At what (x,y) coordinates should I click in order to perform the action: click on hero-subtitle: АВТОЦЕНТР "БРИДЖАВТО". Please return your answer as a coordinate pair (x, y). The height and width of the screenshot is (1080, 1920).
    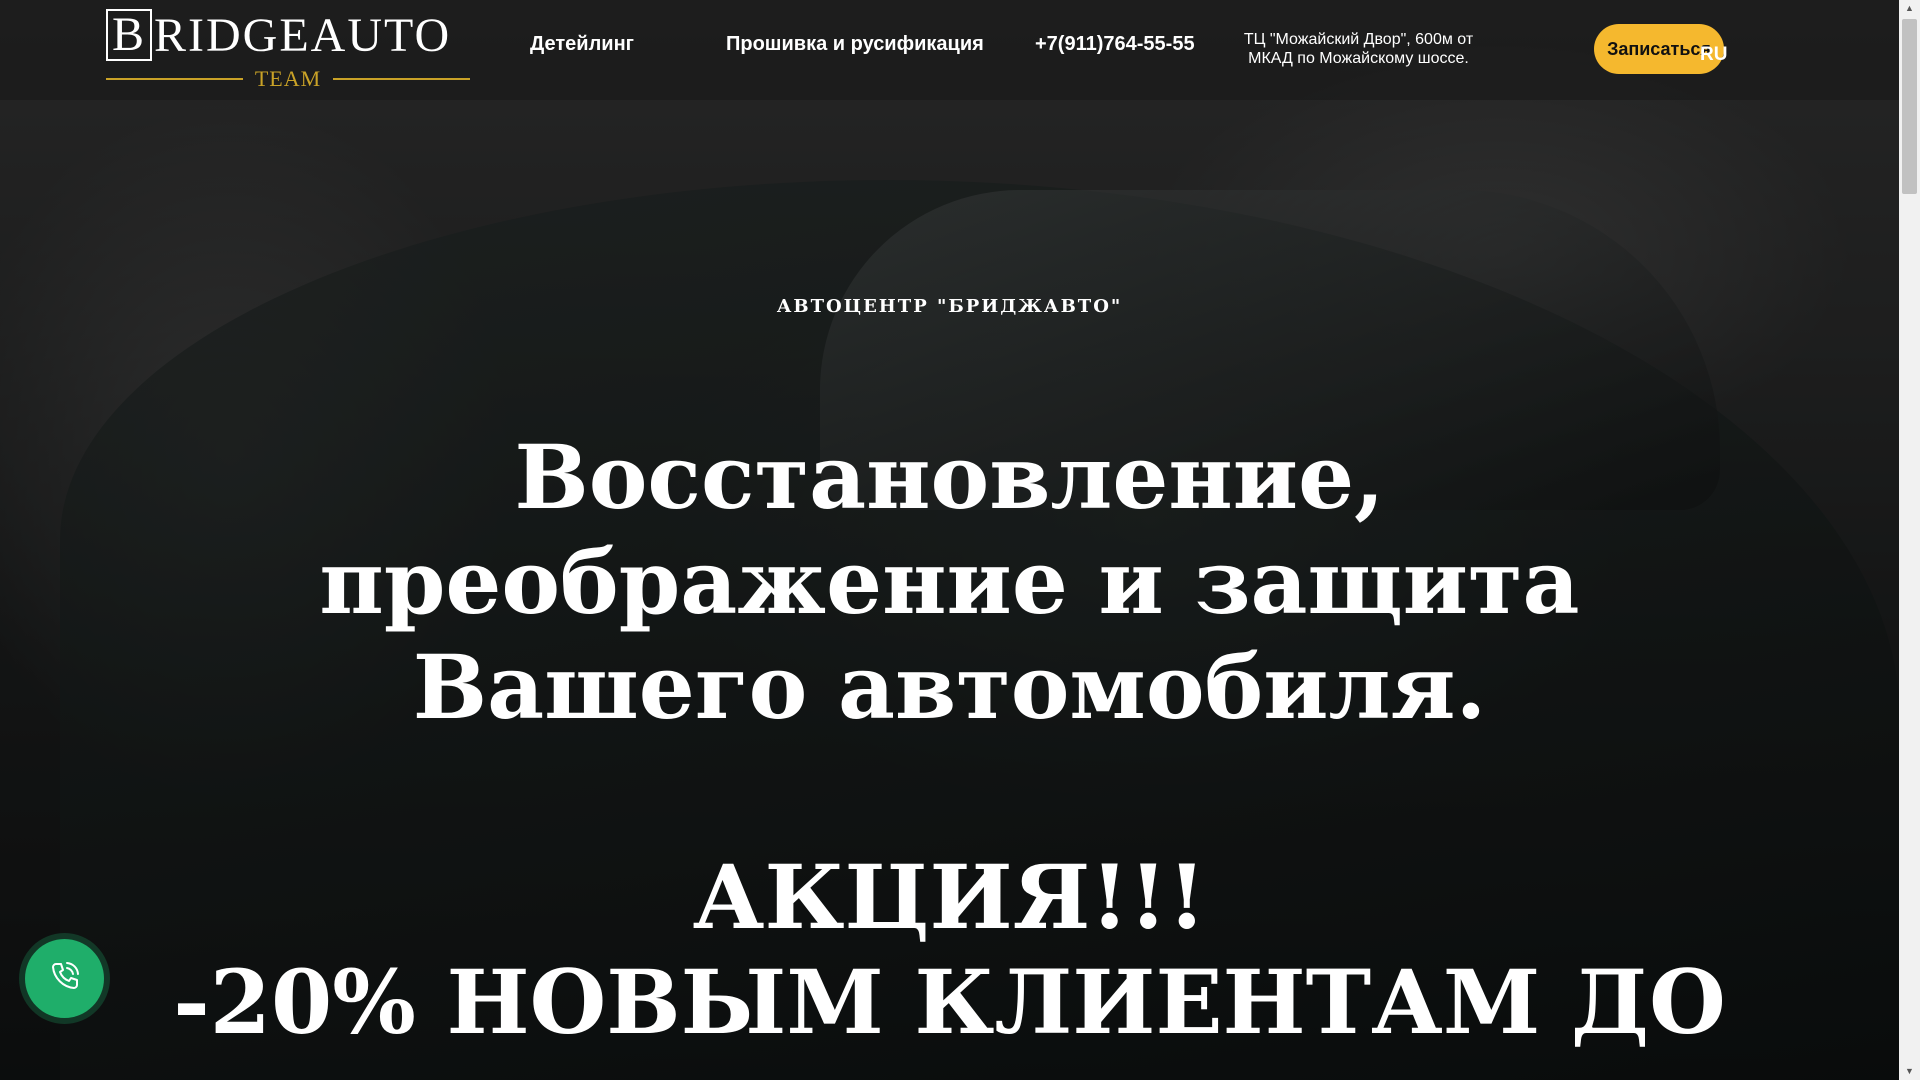
    Looking at the image, I should click on (949, 306).